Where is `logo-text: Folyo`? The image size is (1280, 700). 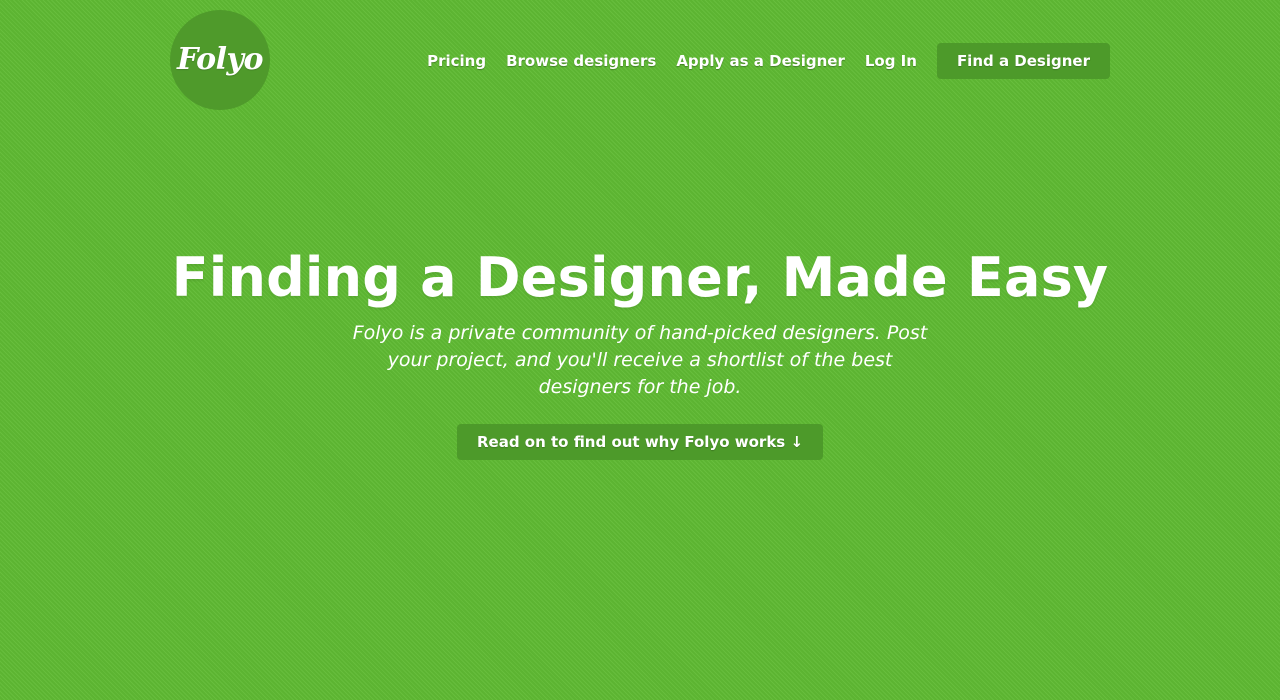
logo-text: Folyo is located at coordinates (220, 59).